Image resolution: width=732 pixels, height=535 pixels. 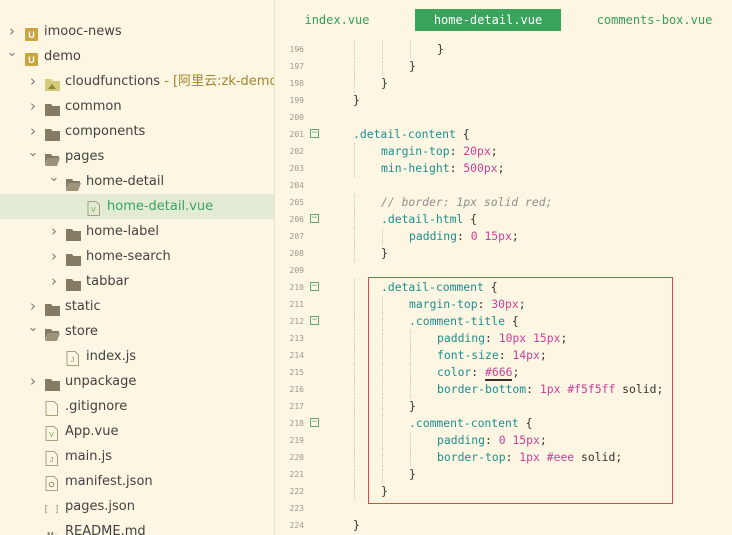 I want to click on code-line: 220 border-top: 1px #eee solid;, so click(x=503, y=457).